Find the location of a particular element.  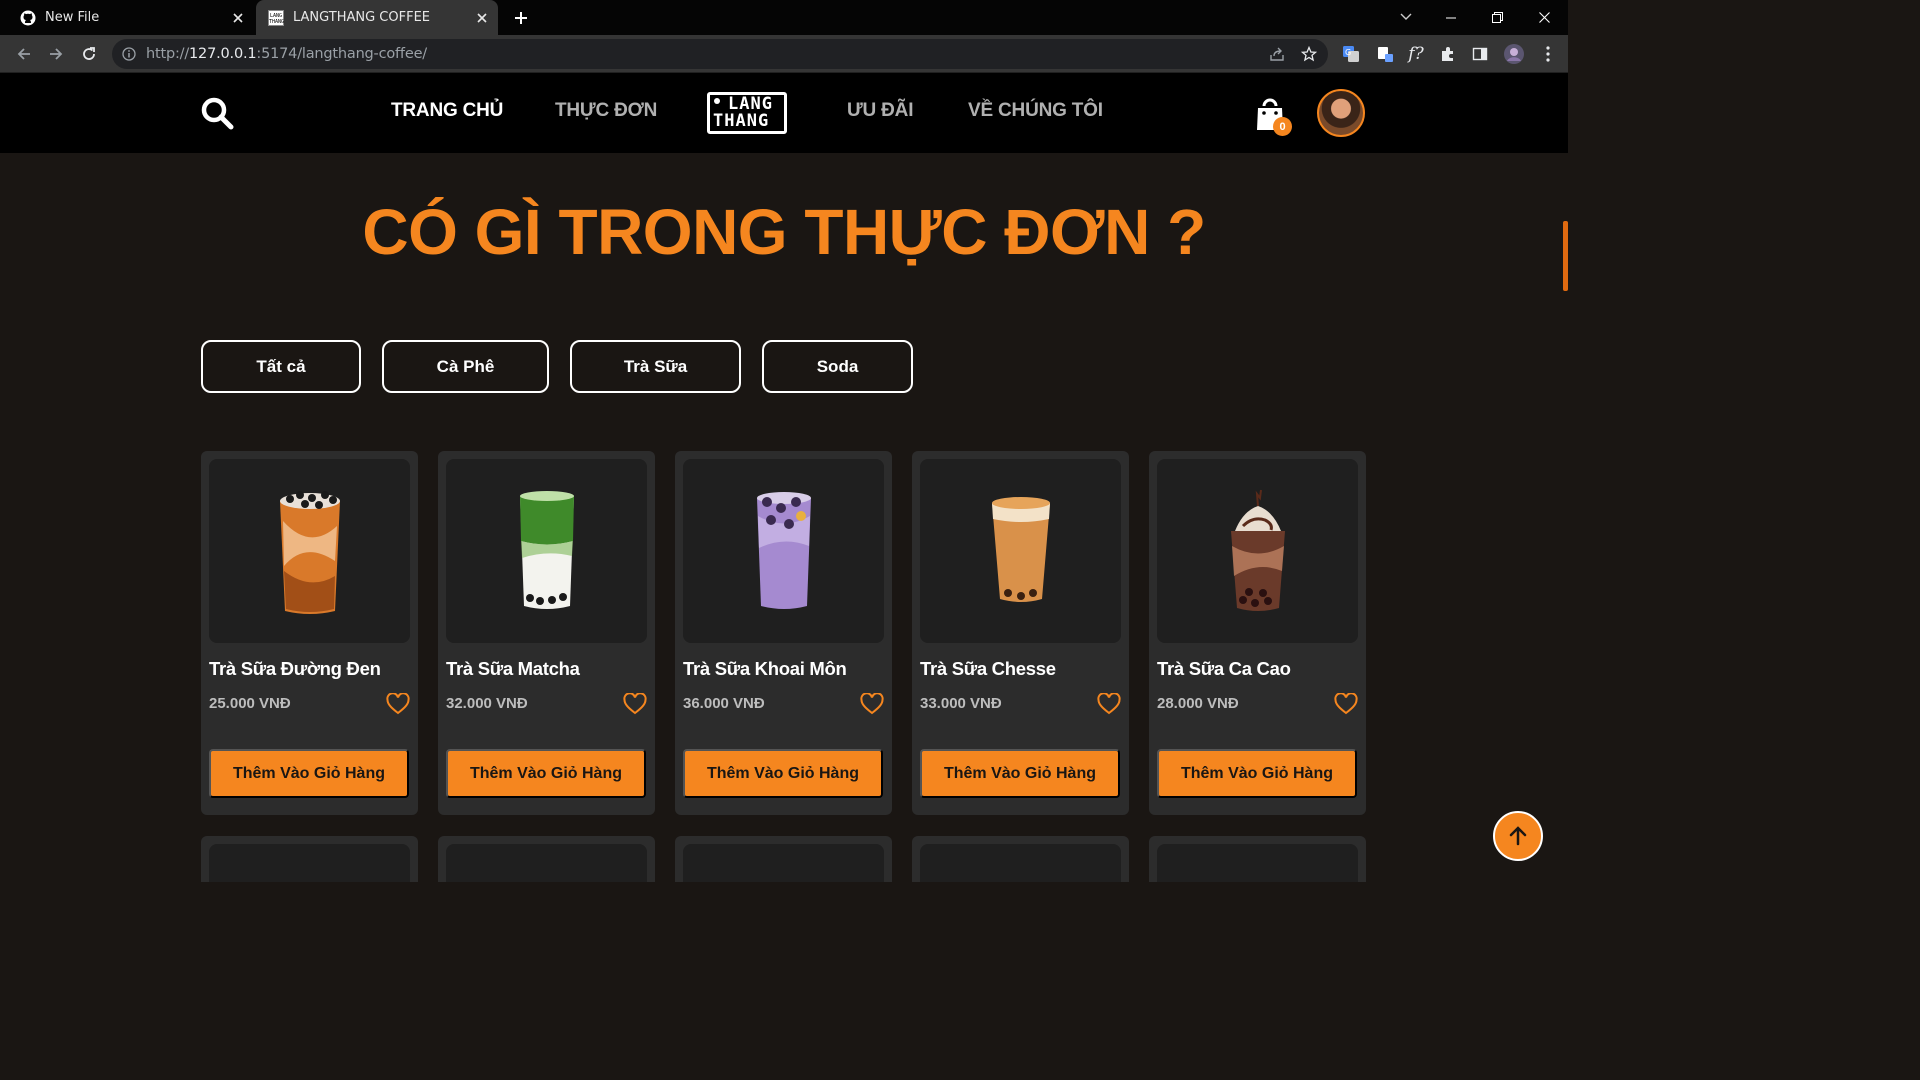

translate-extension-icon: G is located at coordinates (1351, 54).